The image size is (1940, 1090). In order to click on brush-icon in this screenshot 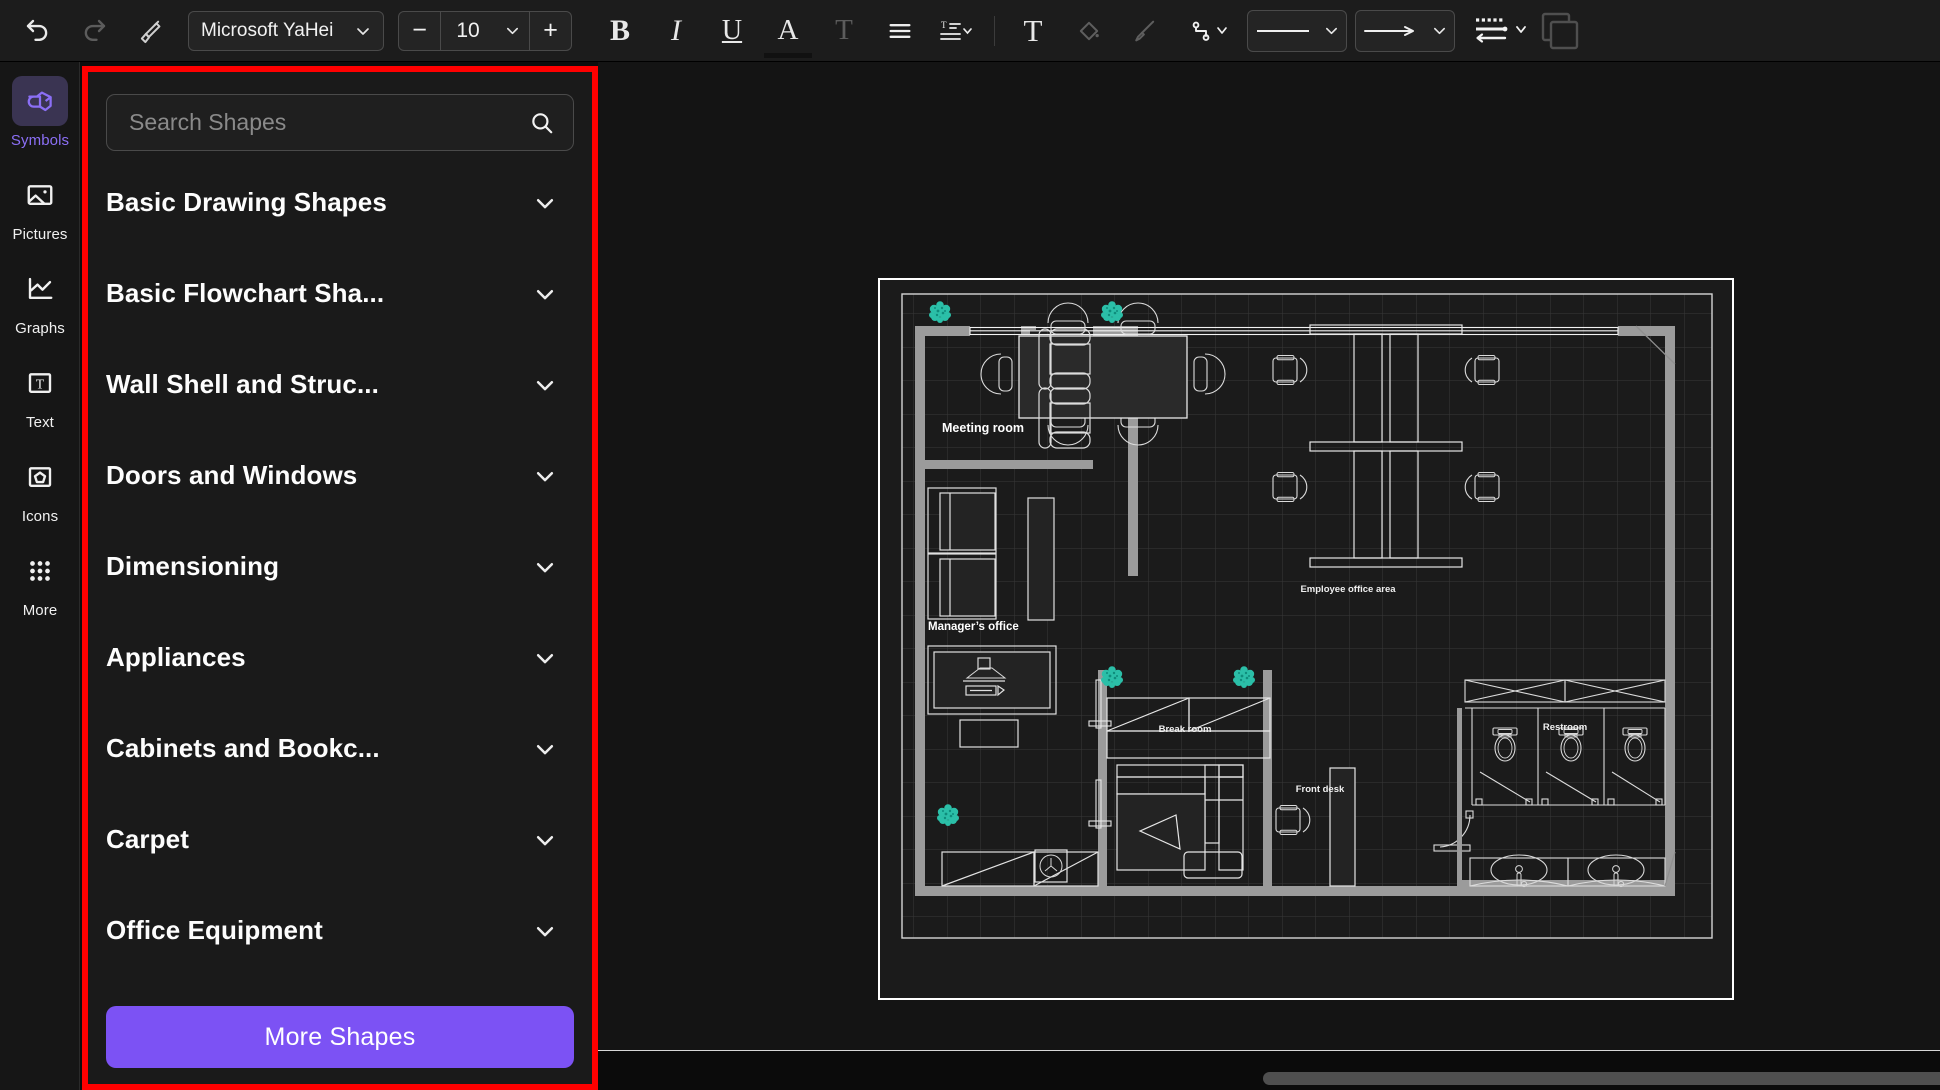, I will do `click(1145, 30)`.